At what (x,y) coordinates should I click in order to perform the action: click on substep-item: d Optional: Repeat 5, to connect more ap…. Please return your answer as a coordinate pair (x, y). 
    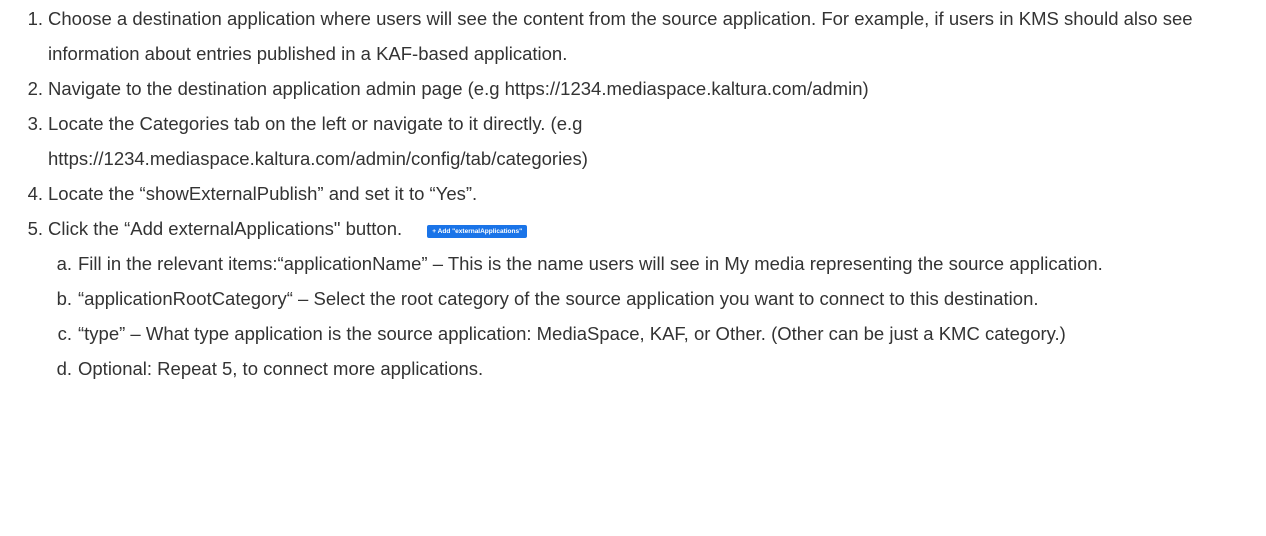
    Looking at the image, I should click on (661, 368).